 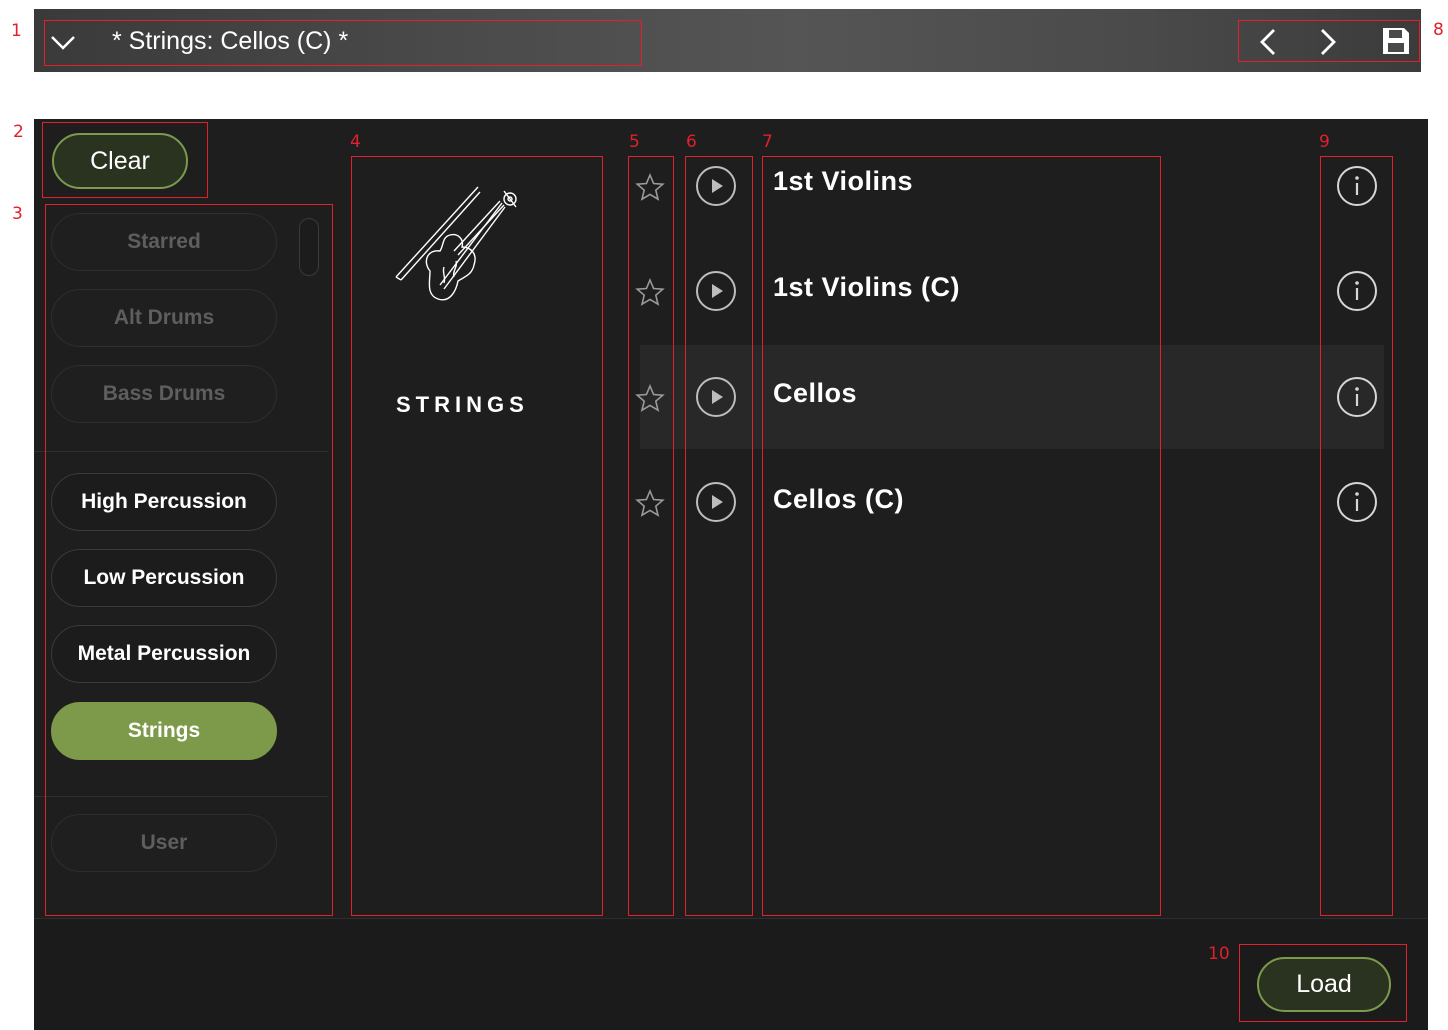 I want to click on preset-name: Cellos (C), so click(x=838, y=499).